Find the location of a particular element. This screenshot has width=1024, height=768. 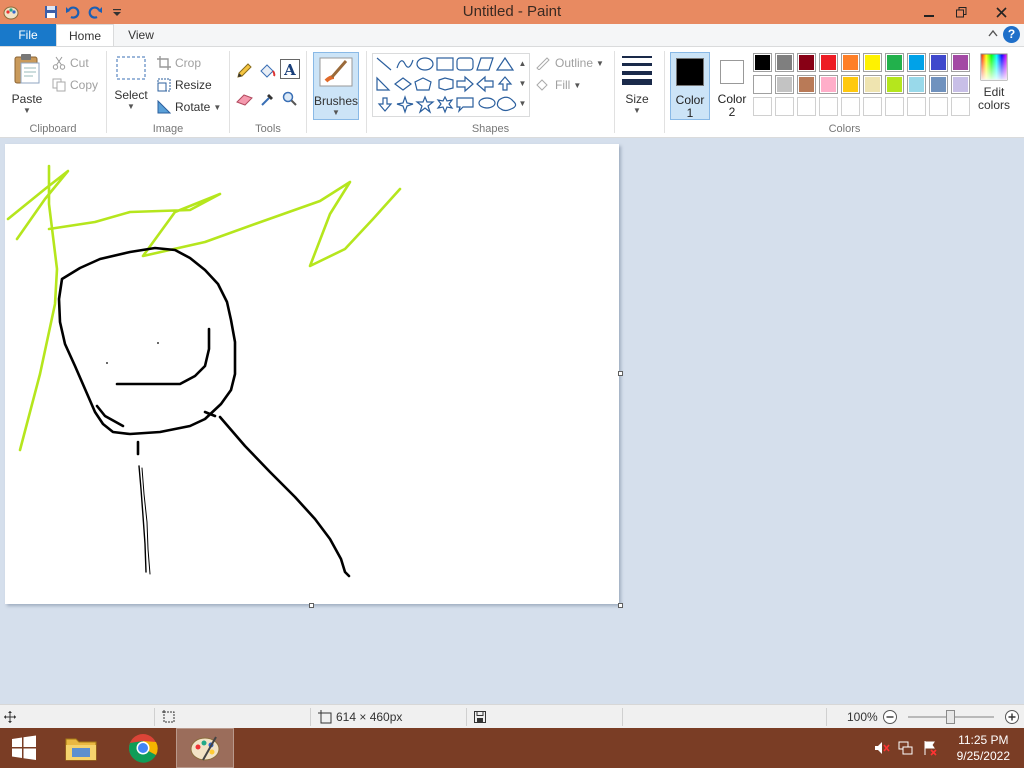

minimize-button is located at coordinates (928, 12).